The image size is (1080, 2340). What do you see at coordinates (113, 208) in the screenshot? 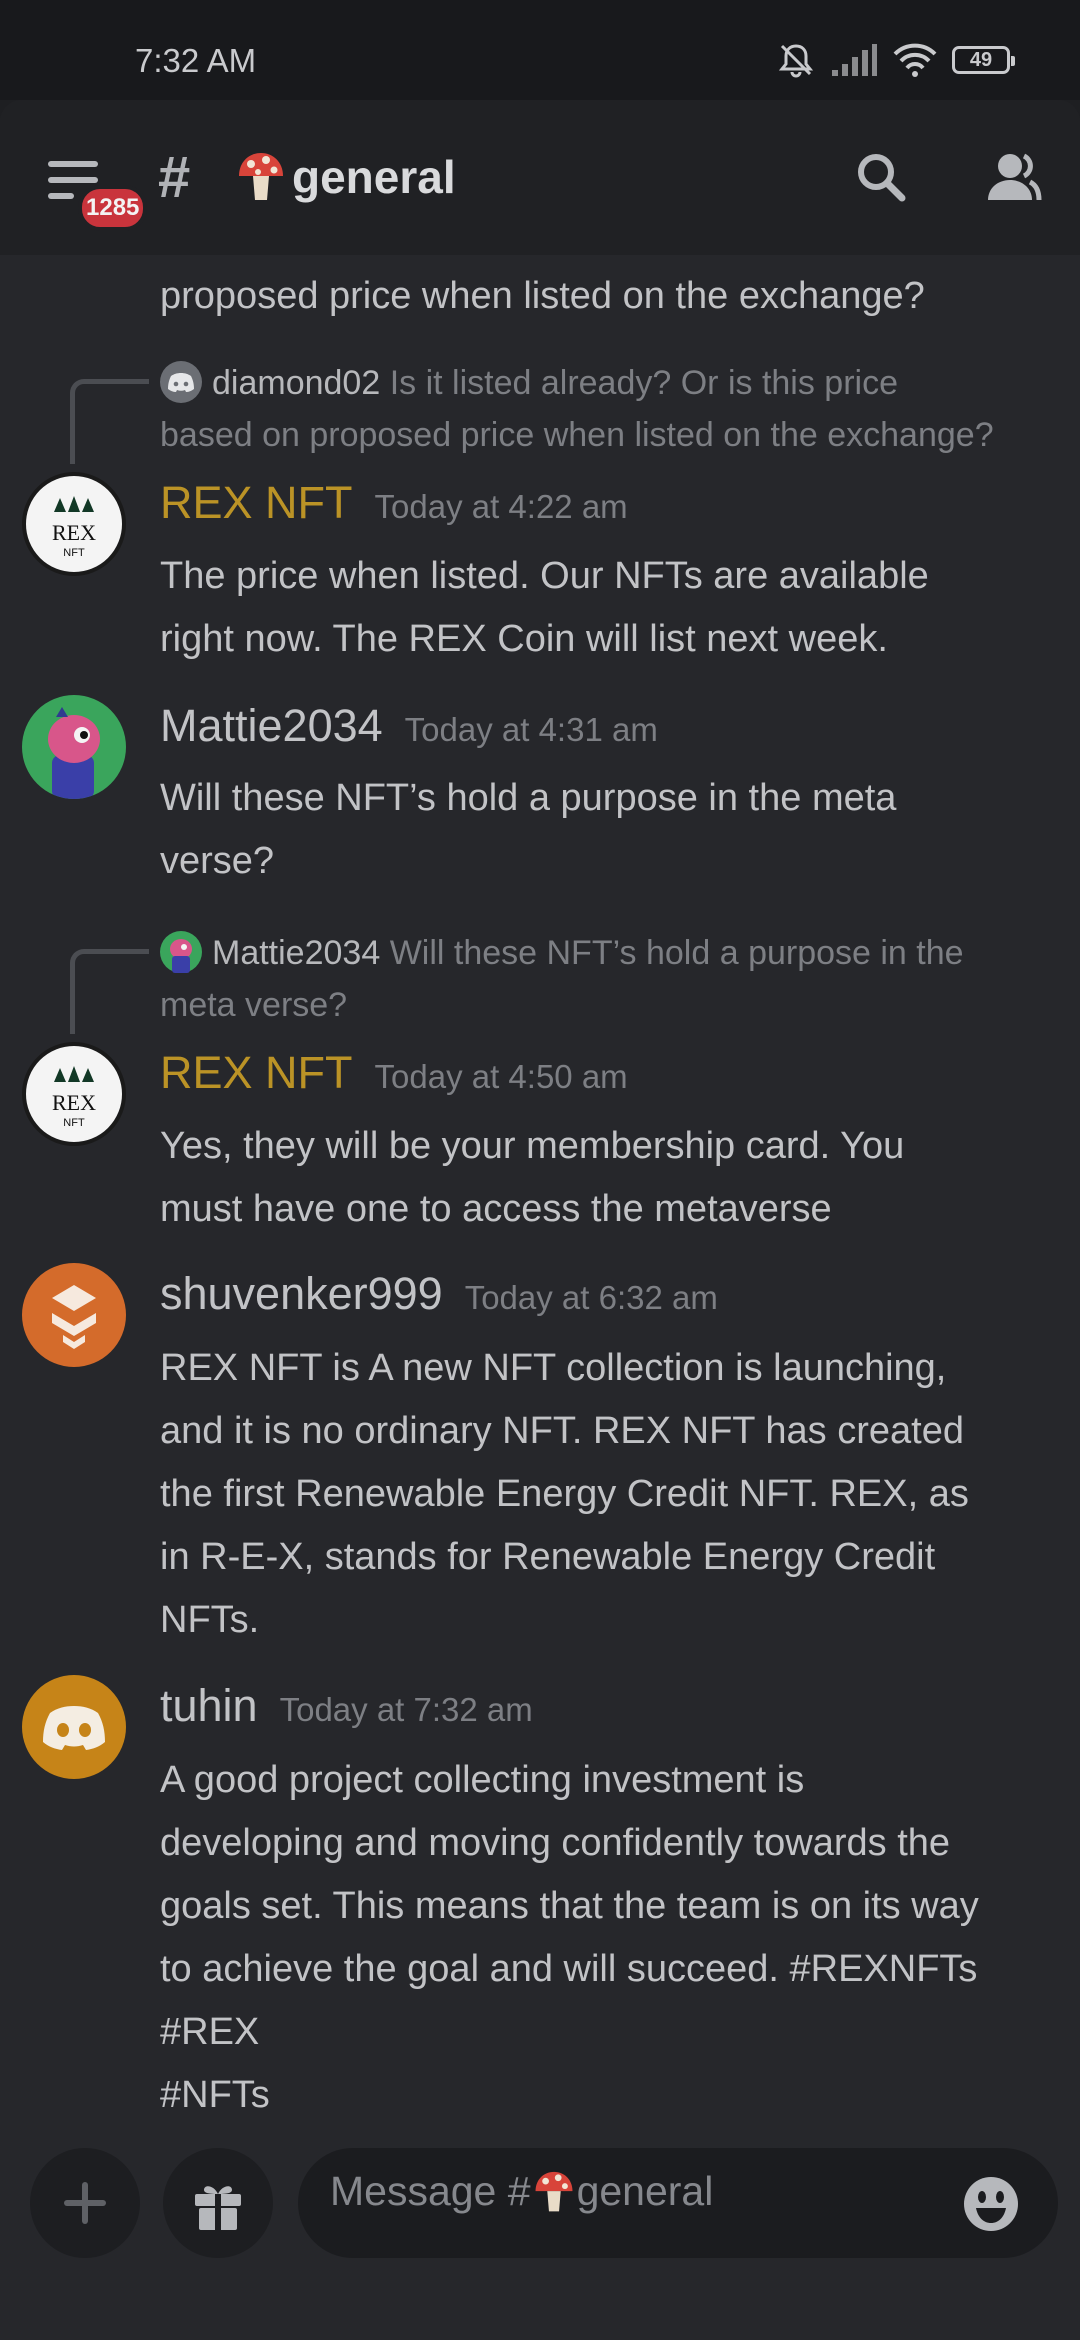
I see `mention-count-badge: 1285` at bounding box center [113, 208].